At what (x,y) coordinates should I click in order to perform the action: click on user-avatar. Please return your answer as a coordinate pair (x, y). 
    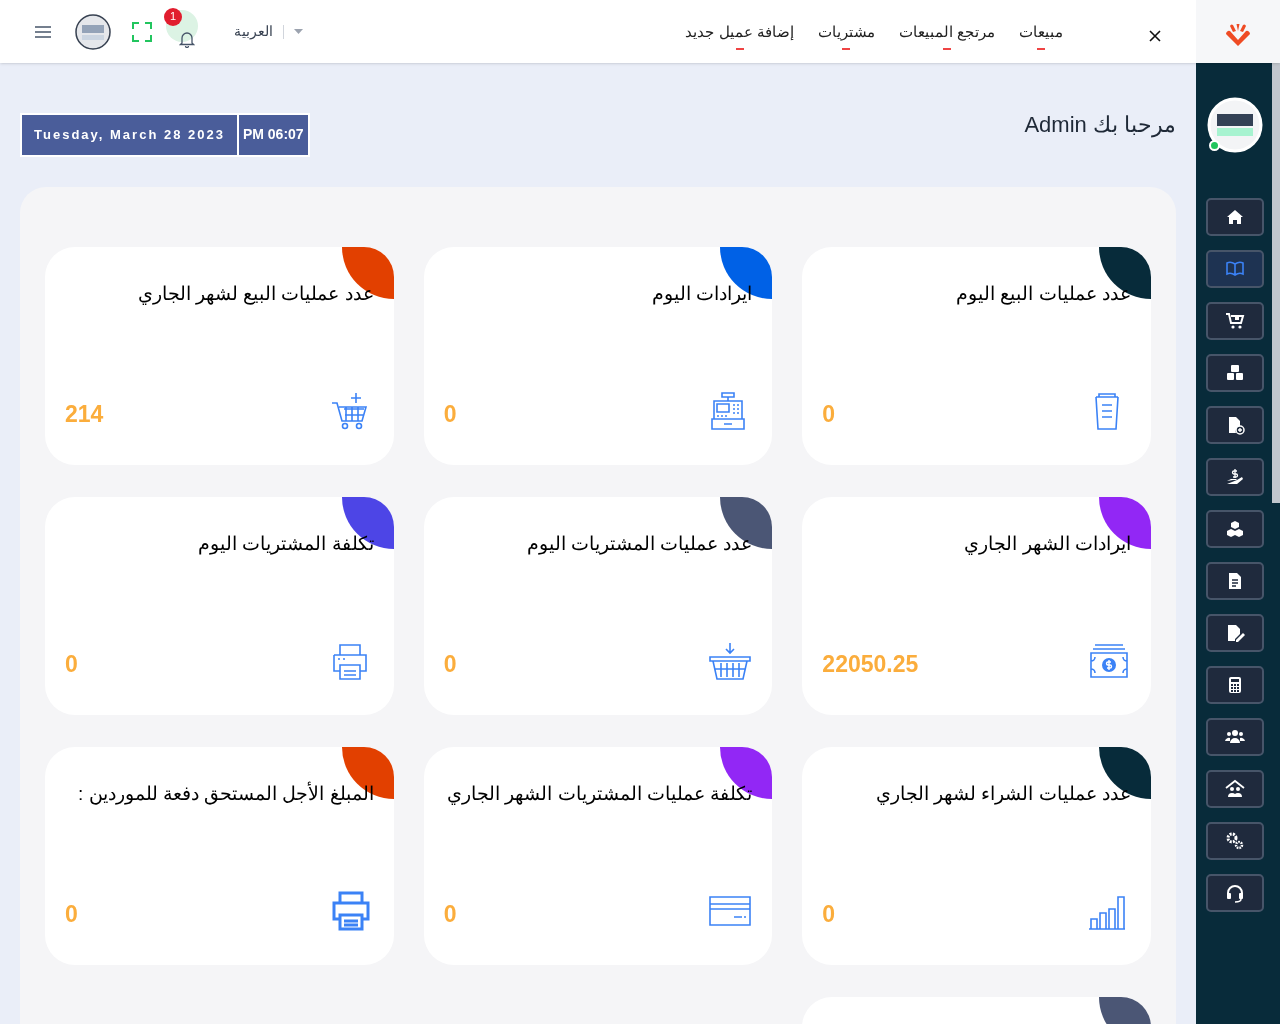
    Looking at the image, I should click on (93, 31).